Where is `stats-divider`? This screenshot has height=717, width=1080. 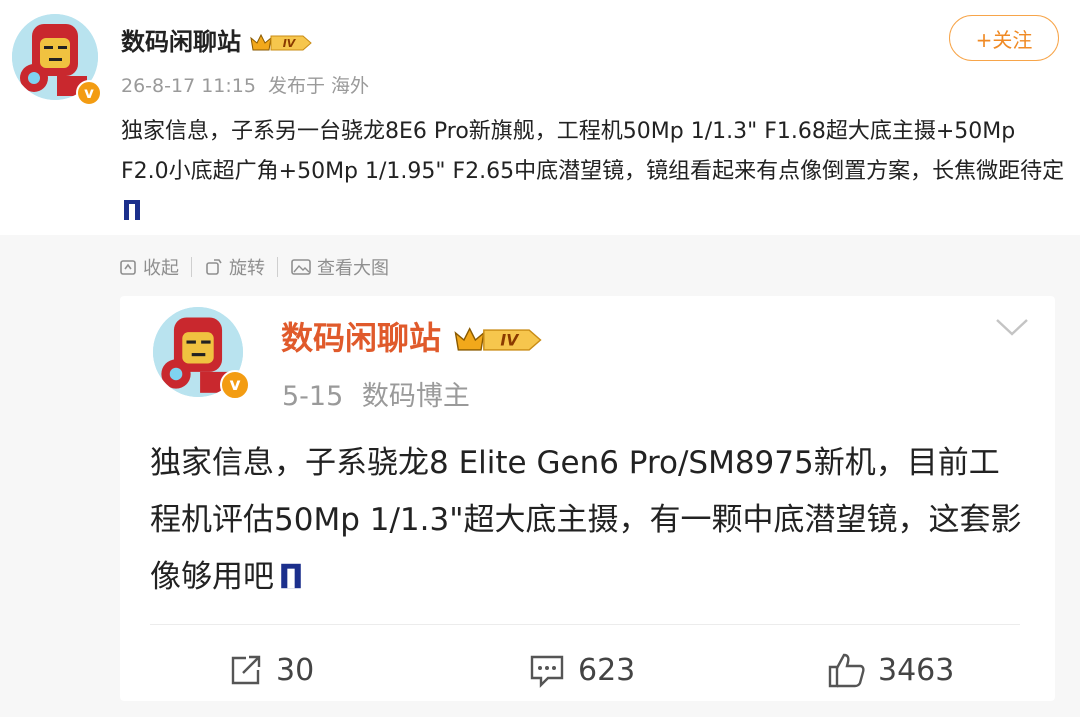
stats-divider is located at coordinates (585, 624).